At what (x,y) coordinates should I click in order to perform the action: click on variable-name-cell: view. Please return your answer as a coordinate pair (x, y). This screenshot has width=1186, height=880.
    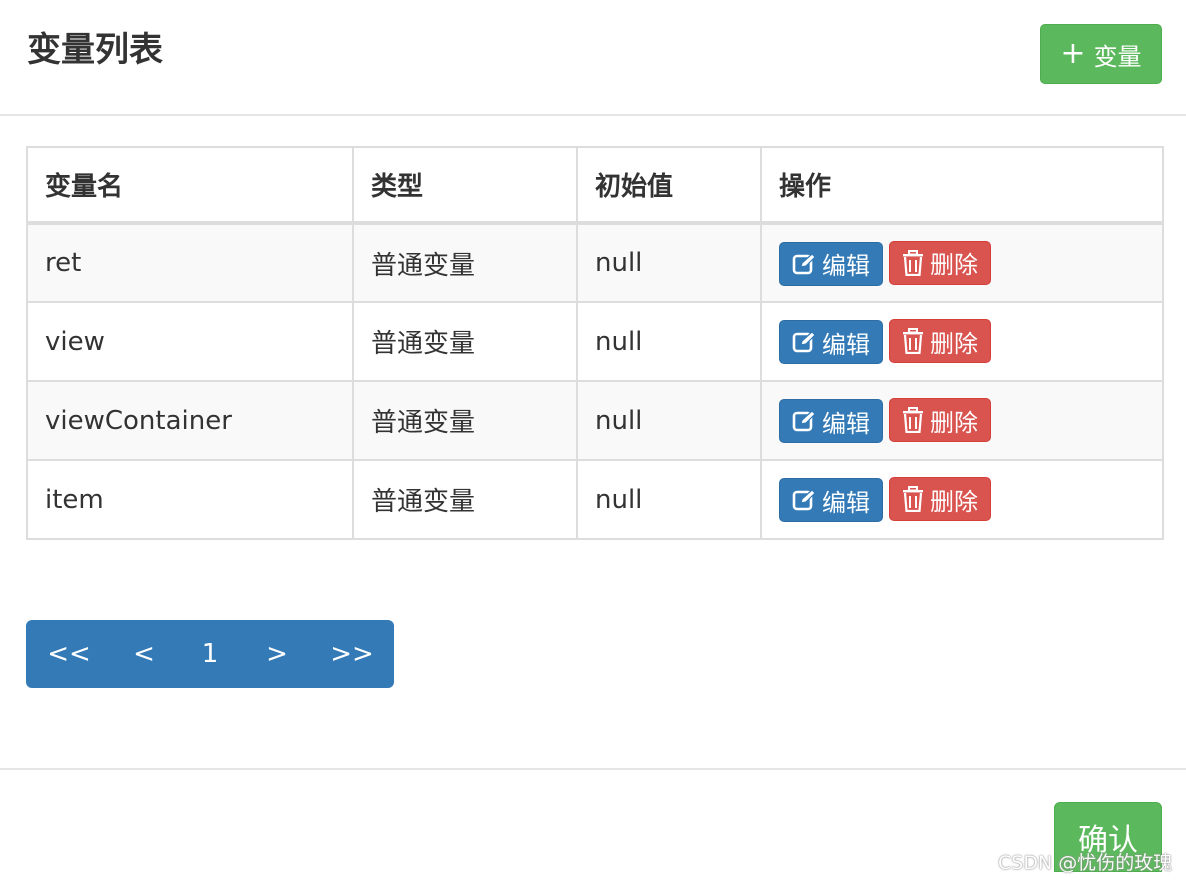
    Looking at the image, I should click on (190, 341).